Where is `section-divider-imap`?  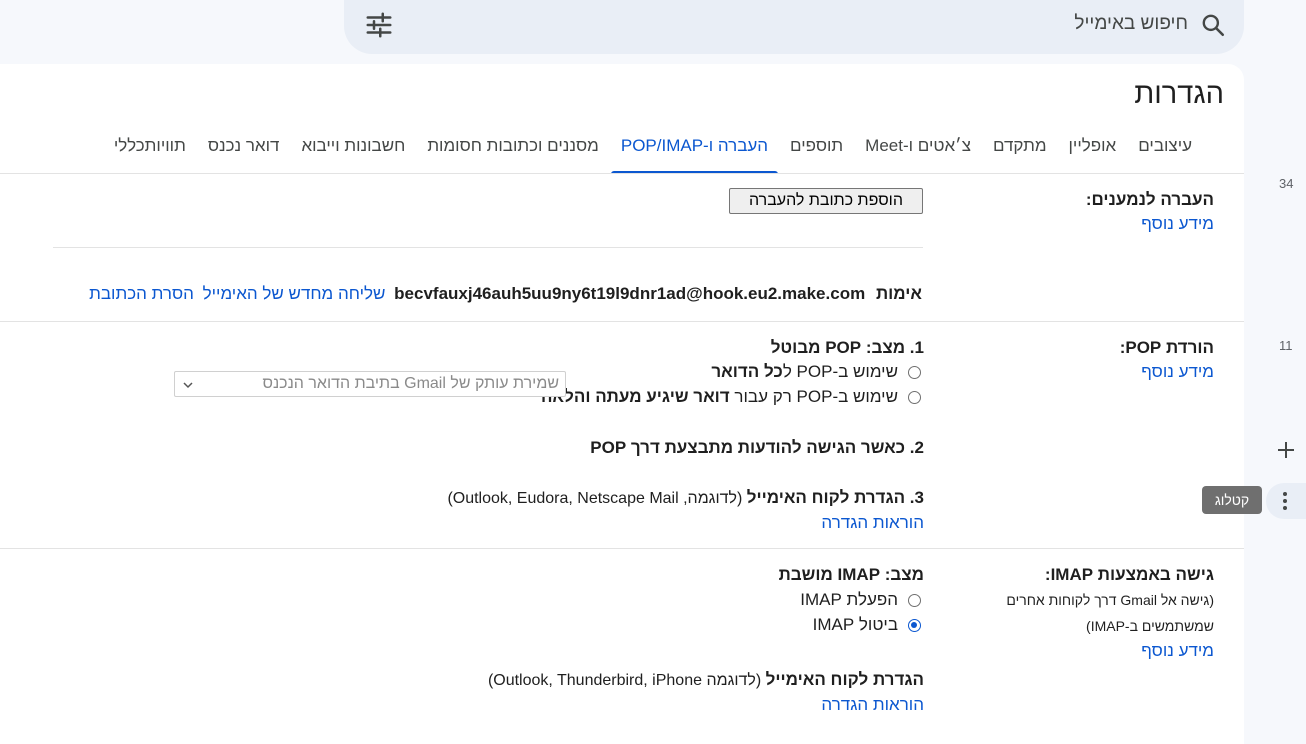 section-divider-imap is located at coordinates (622, 548).